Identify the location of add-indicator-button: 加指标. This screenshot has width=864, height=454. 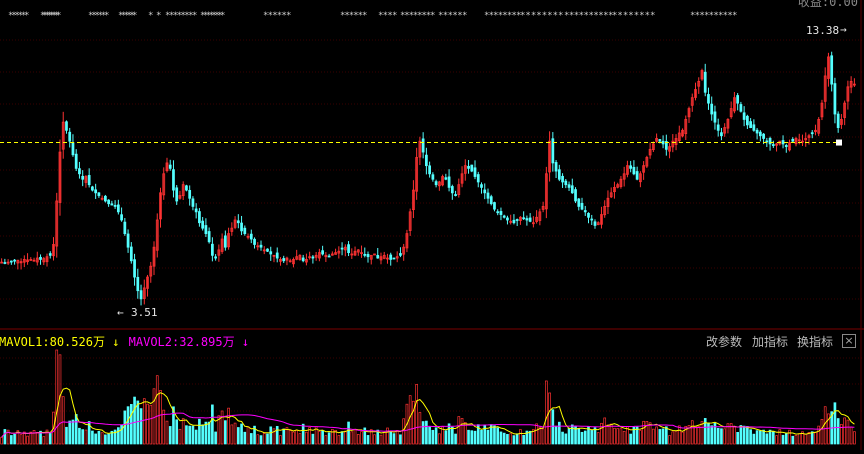
(770, 341).